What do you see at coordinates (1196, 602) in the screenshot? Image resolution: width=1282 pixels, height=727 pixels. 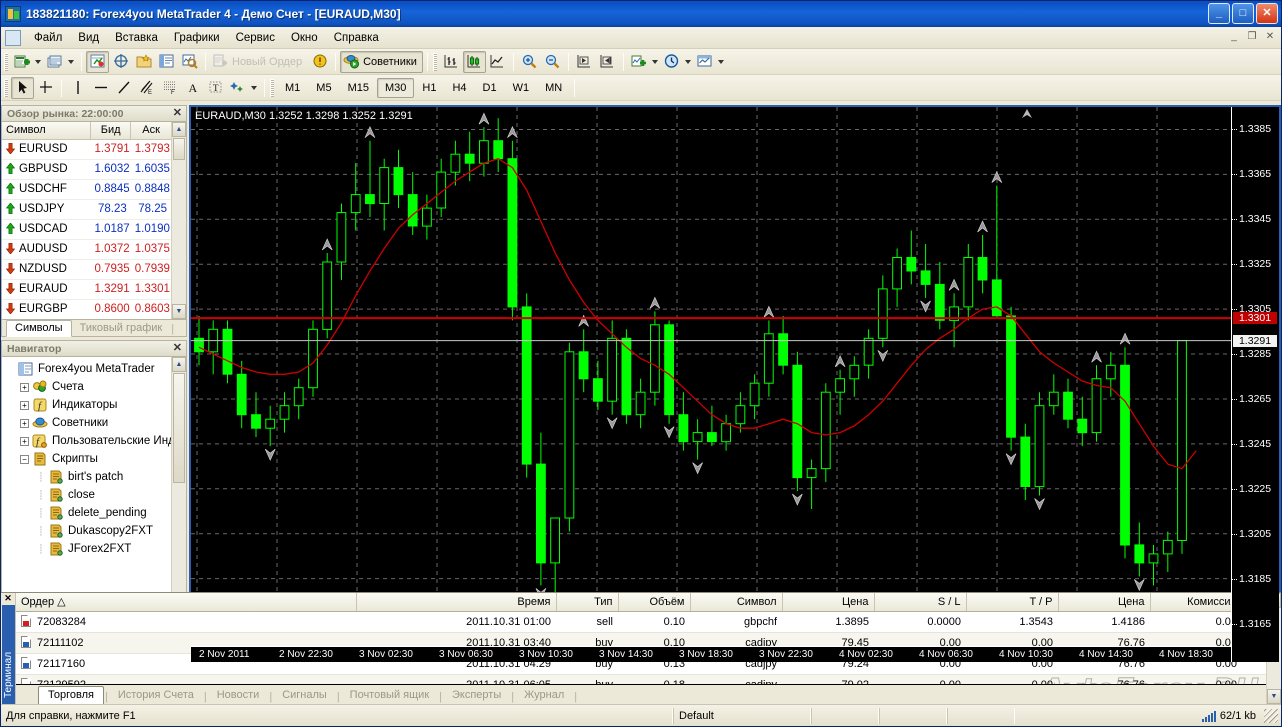 I see `trade-col-9: Комиссия` at bounding box center [1196, 602].